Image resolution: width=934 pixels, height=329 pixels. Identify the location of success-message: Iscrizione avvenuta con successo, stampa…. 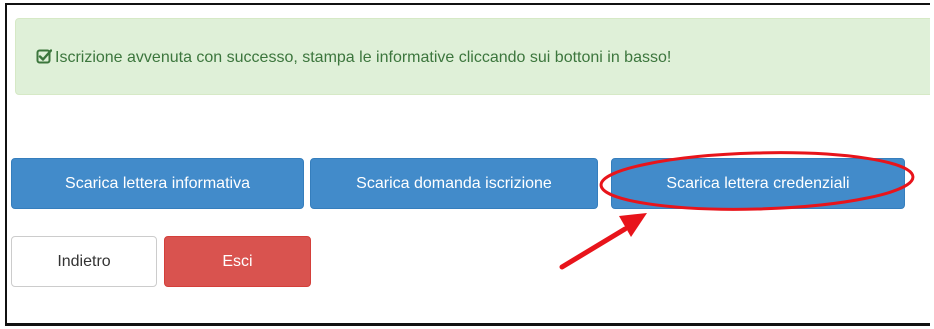
(363, 57).